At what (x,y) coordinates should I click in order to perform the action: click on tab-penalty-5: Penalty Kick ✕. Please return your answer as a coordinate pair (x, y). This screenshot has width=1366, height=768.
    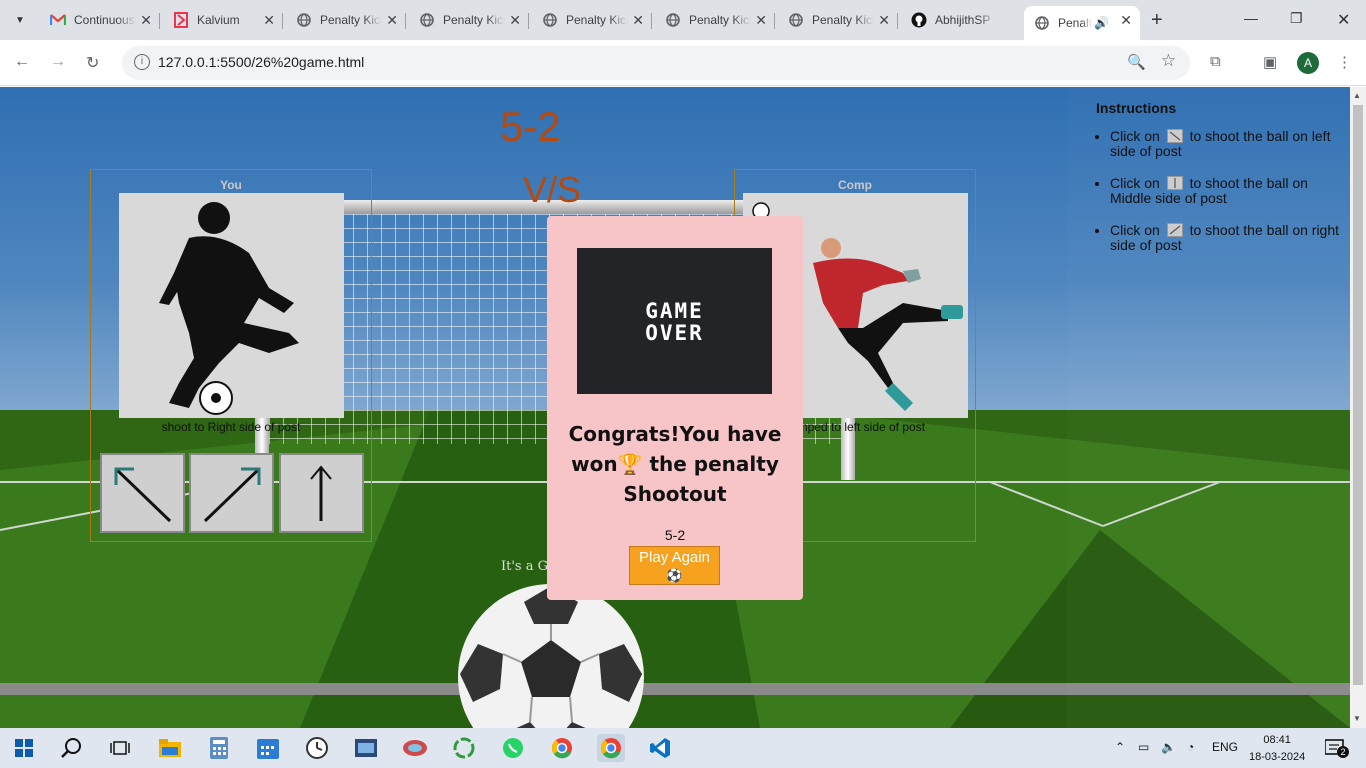
    Looking at the image, I should click on (838, 20).